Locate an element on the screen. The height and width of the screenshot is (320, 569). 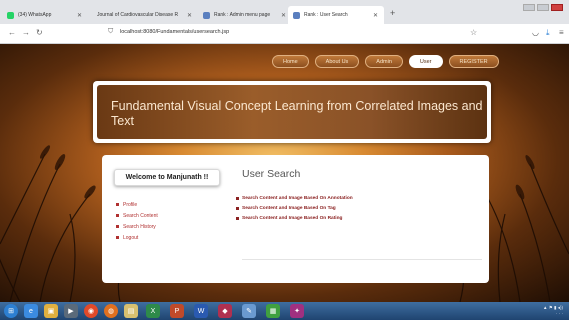
whatsapp-icon is located at coordinates (10, 15).